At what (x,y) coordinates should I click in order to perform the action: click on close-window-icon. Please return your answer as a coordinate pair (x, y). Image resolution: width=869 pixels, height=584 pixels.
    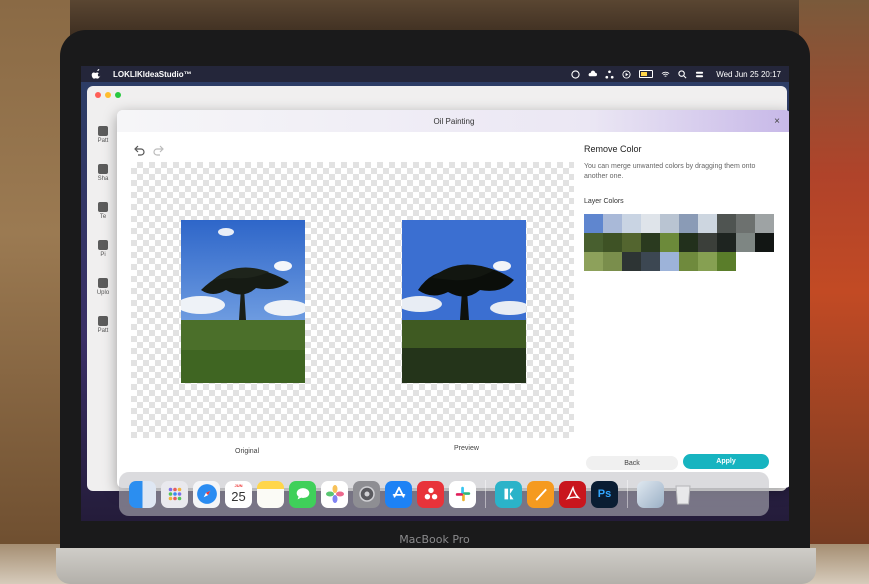
    Looking at the image, I should click on (98, 95).